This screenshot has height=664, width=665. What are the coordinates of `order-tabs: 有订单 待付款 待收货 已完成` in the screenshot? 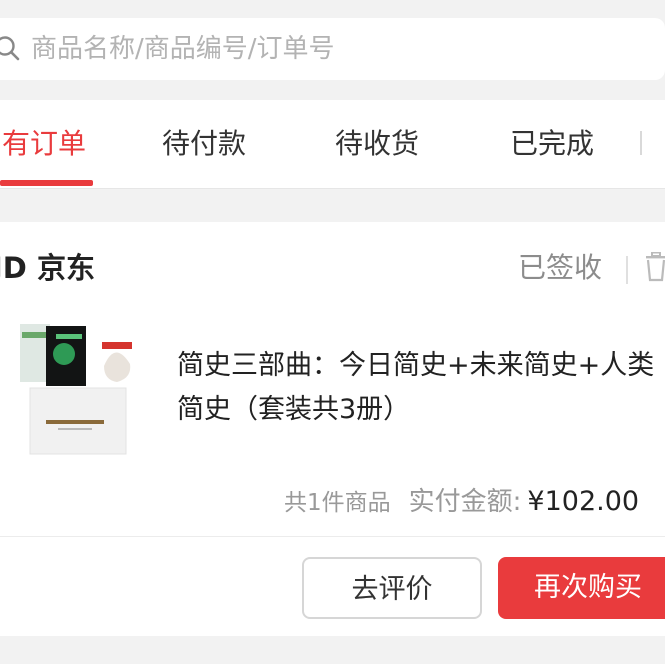 It's located at (332, 144).